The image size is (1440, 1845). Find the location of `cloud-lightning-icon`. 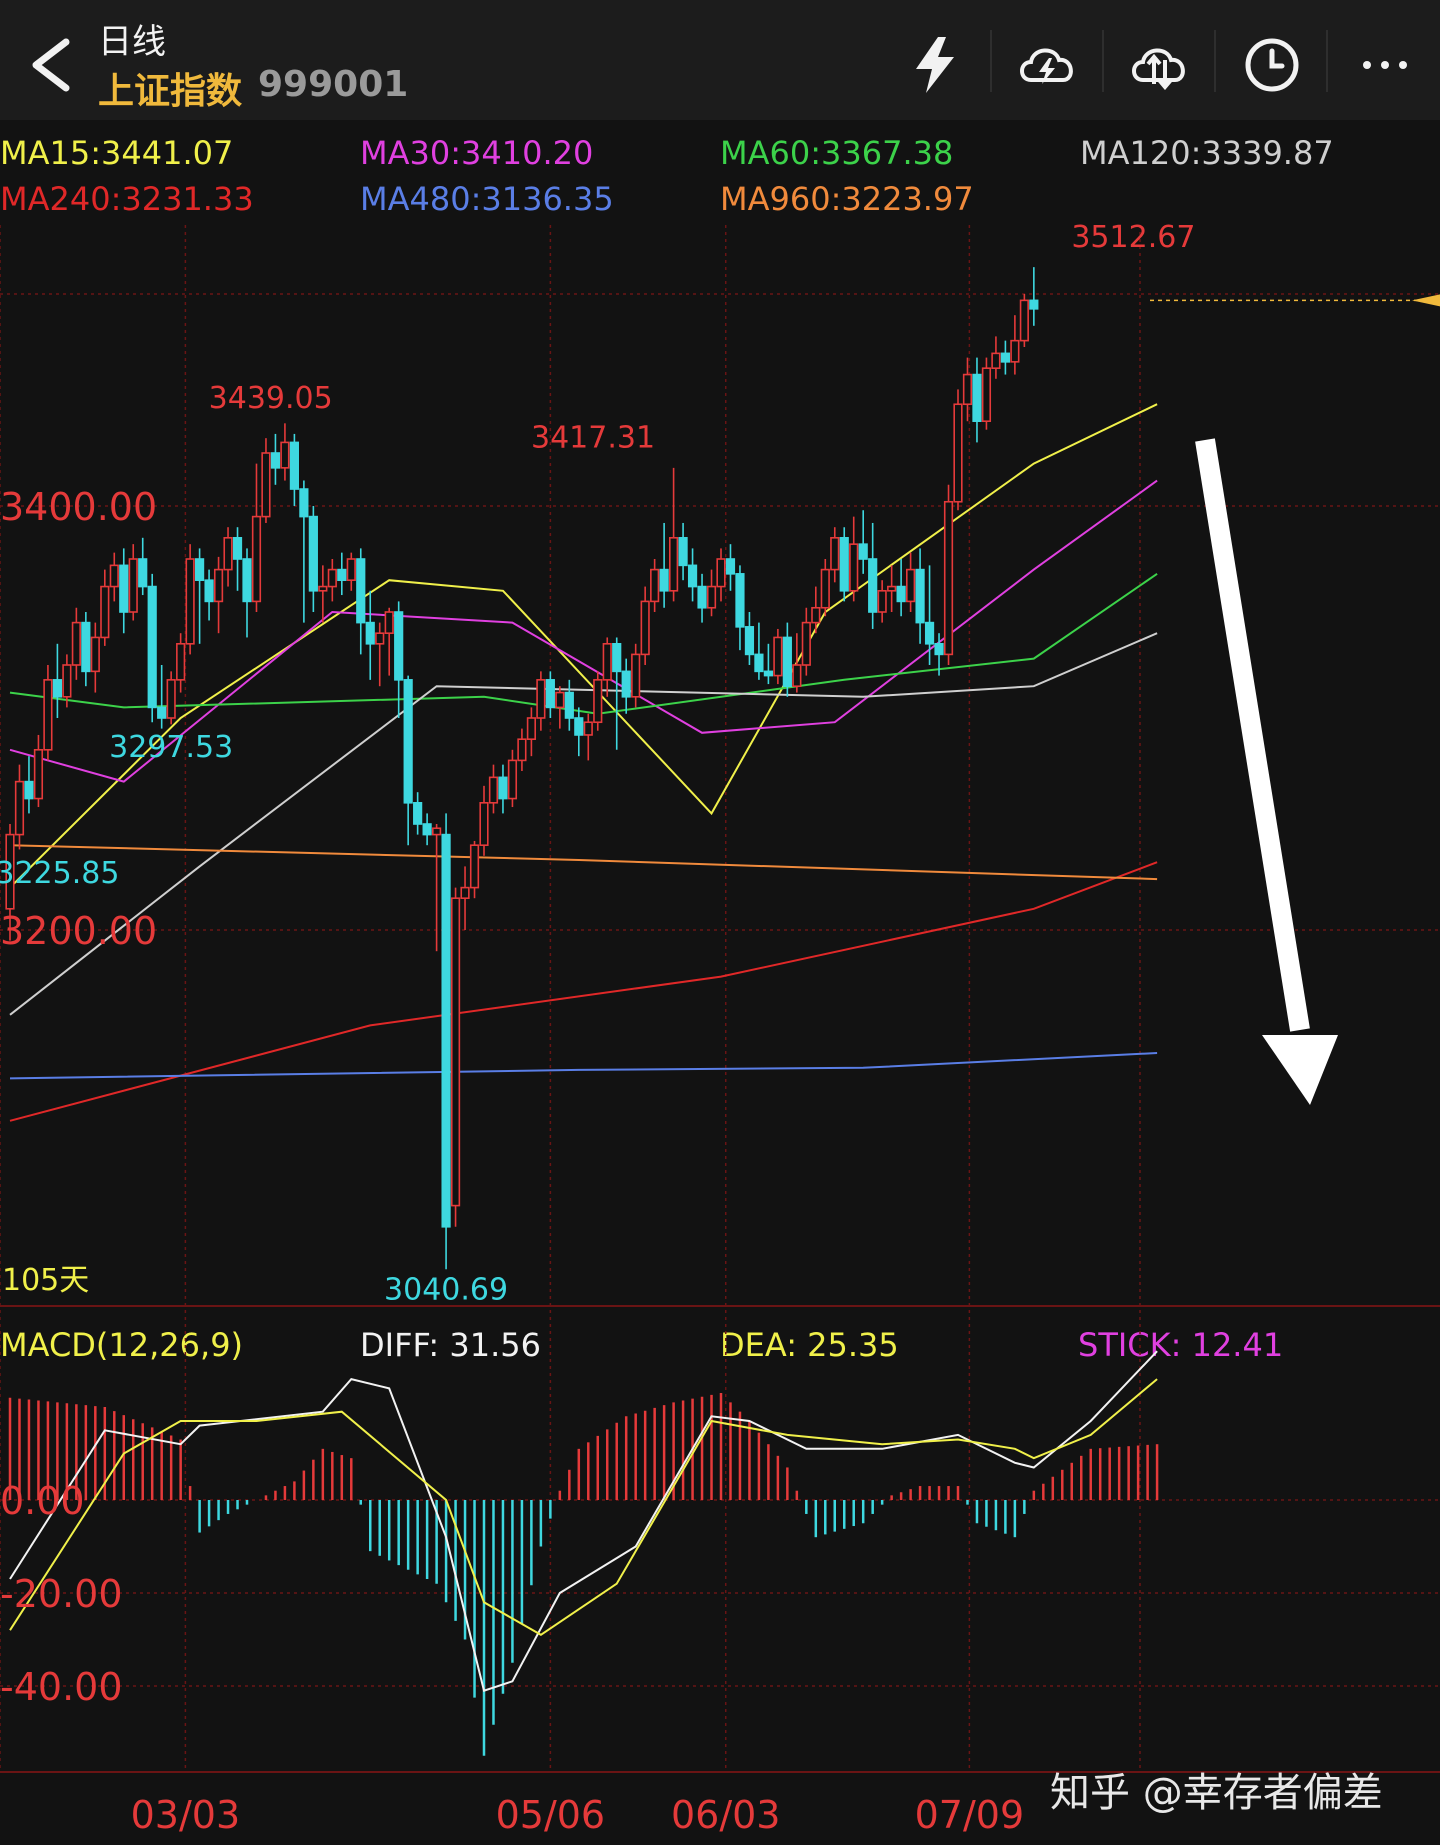

cloud-lightning-icon is located at coordinates (1046, 66).